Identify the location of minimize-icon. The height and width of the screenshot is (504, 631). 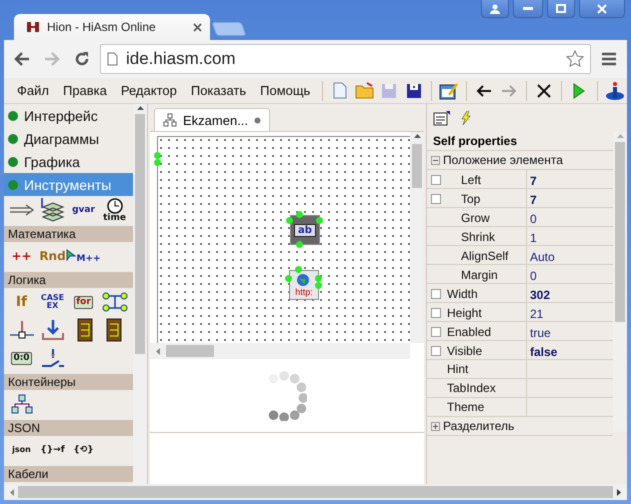
(528, 8).